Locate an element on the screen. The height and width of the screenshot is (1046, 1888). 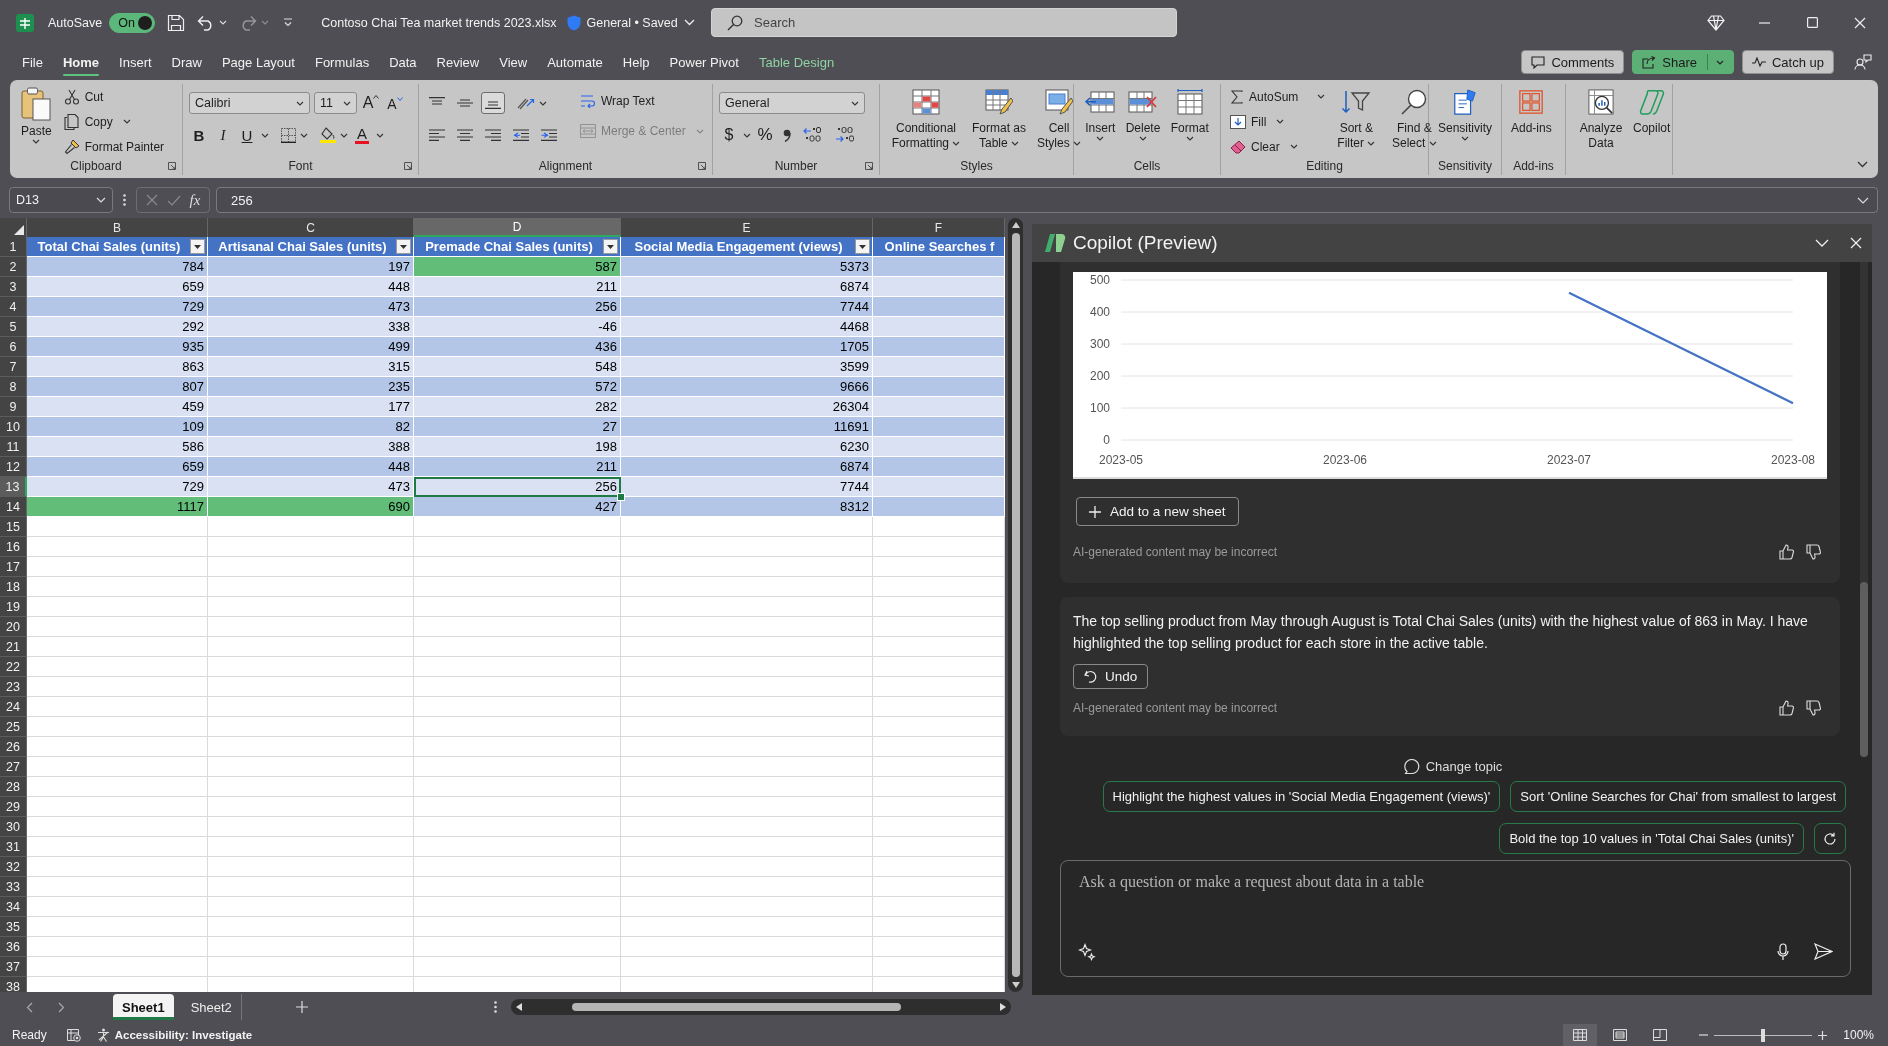
menu-tab: Page Layout is located at coordinates (258, 62).